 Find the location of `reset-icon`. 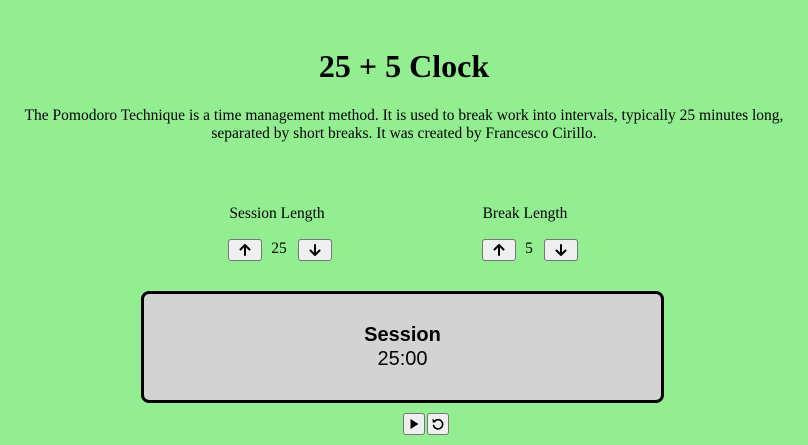

reset-icon is located at coordinates (438, 424).